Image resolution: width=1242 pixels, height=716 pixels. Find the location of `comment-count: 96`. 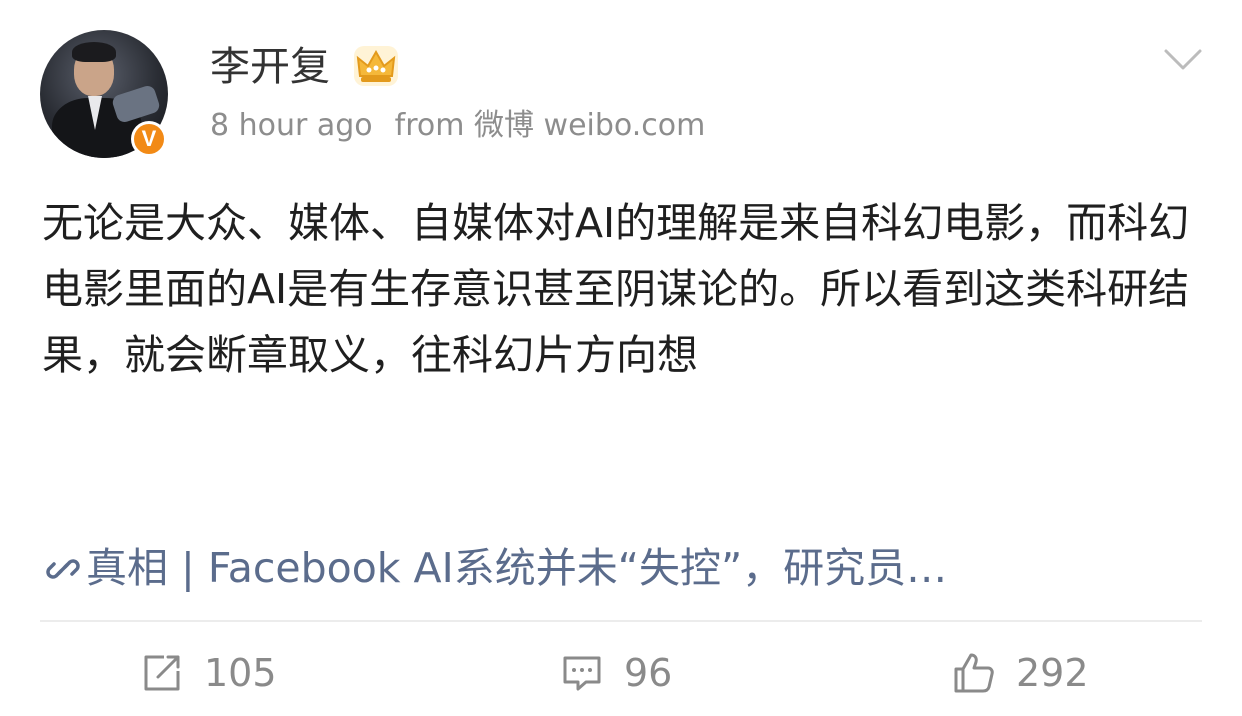

comment-count: 96 is located at coordinates (648, 673).